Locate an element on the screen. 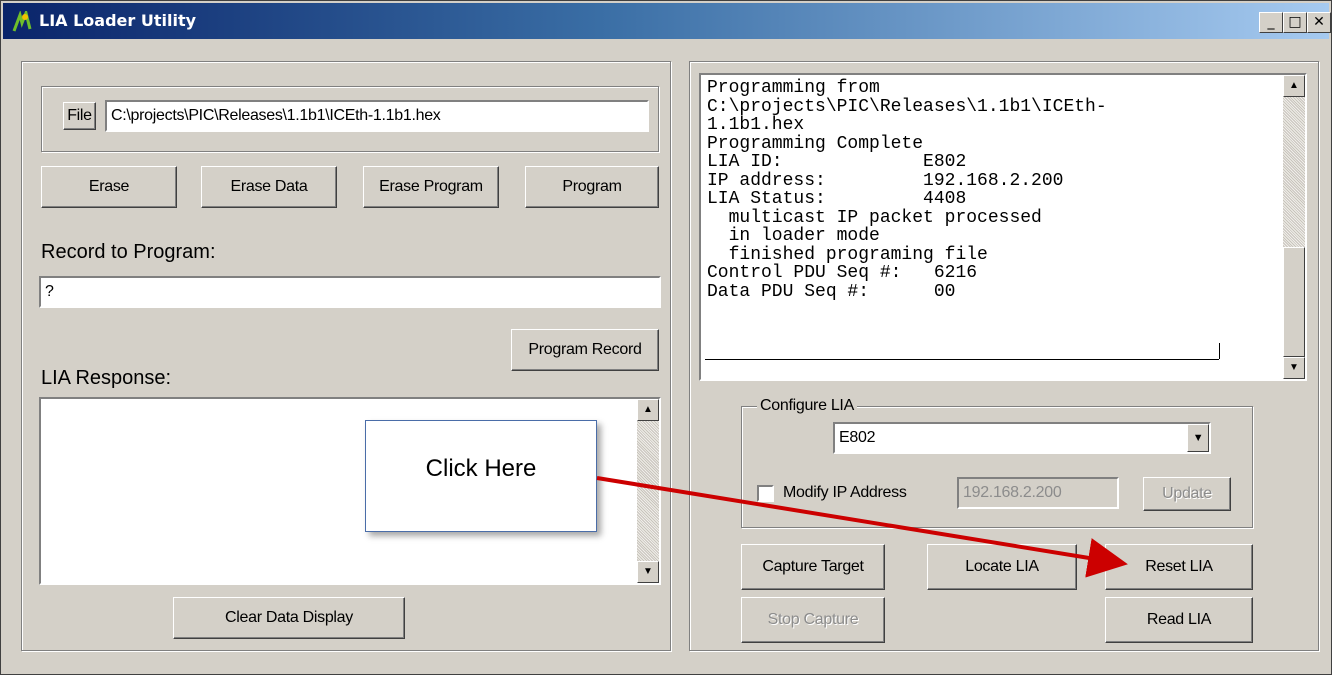 The height and width of the screenshot is (677, 1334). annotation-arrow is located at coordinates (862, 527).